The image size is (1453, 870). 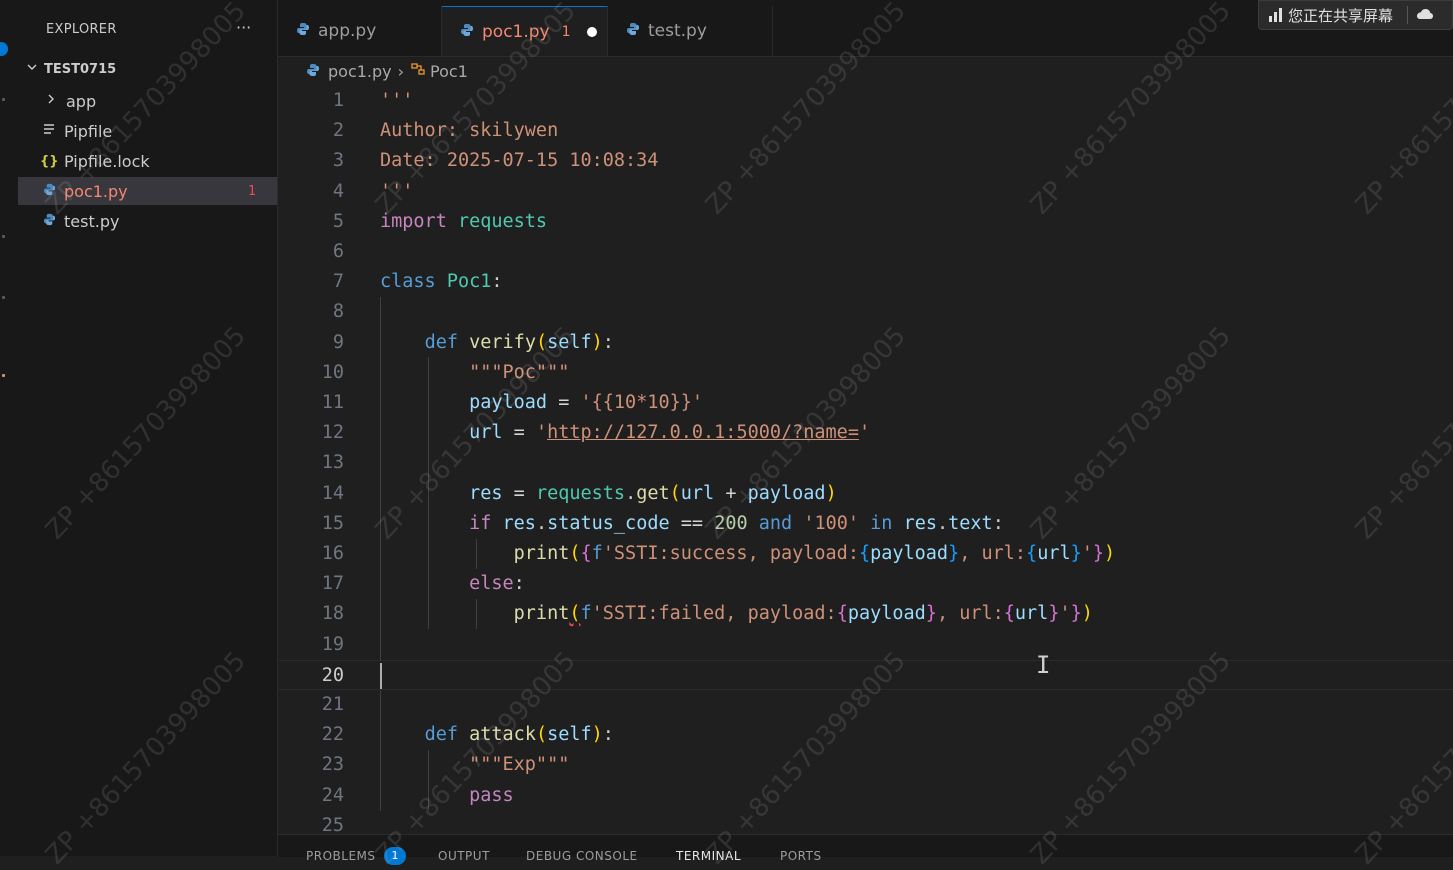 I want to click on code-token: attack, so click(x=502, y=735).